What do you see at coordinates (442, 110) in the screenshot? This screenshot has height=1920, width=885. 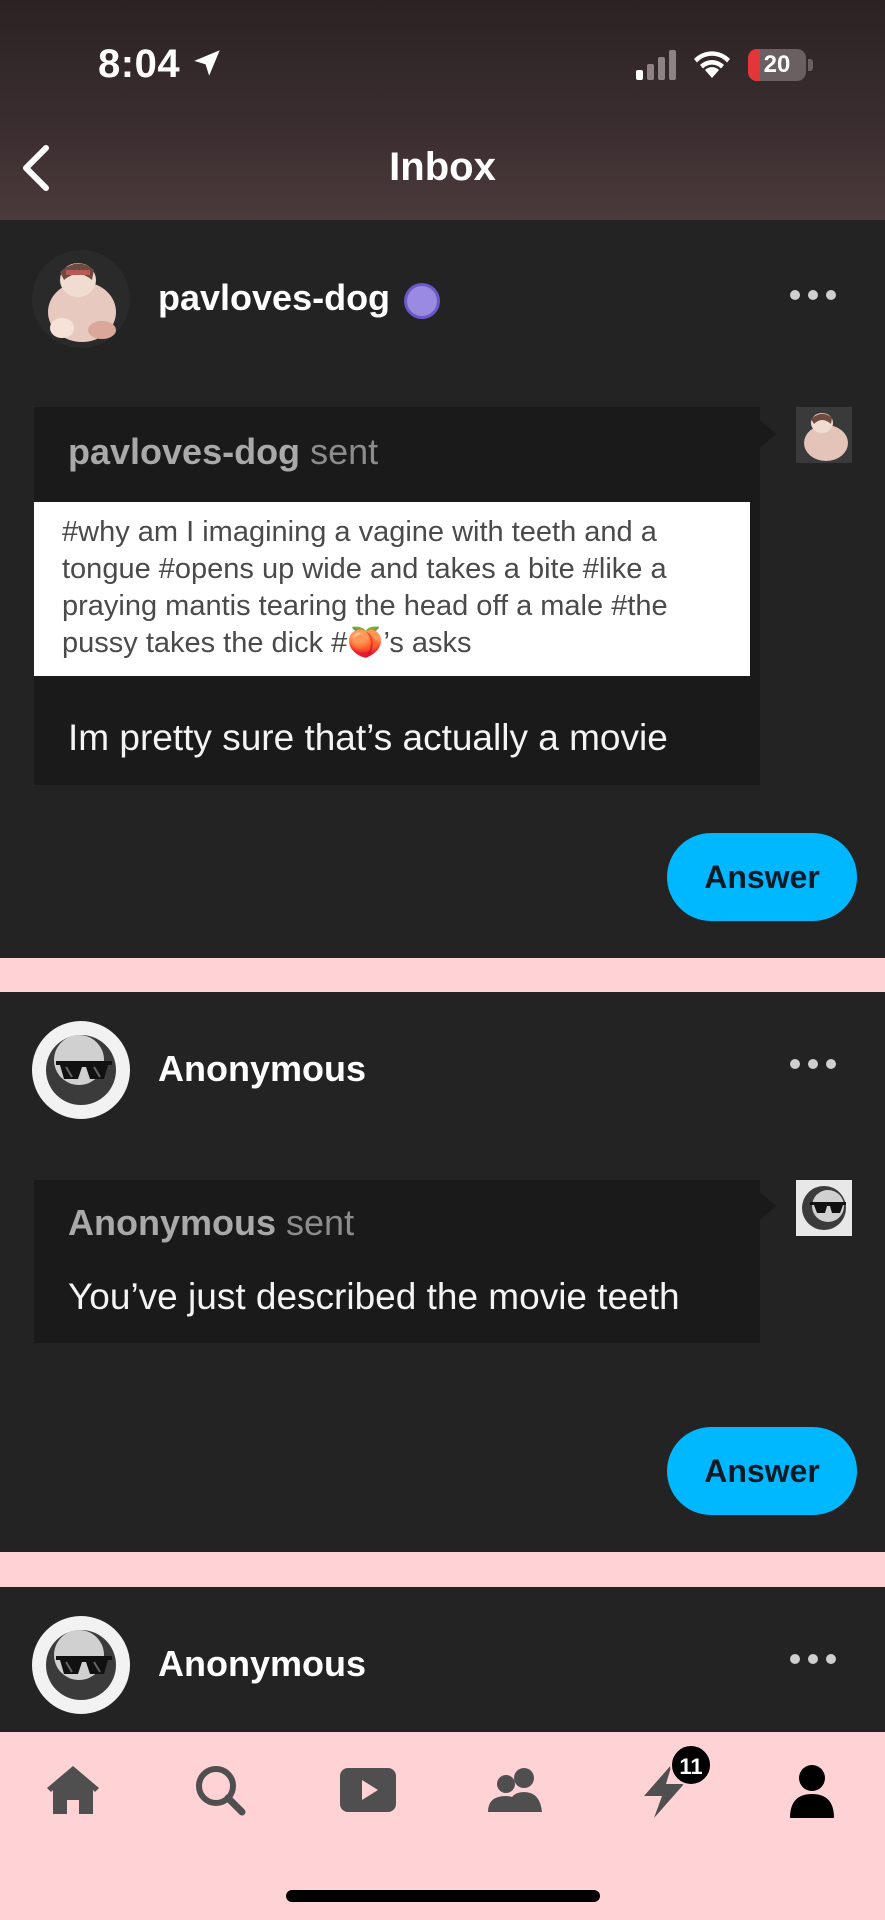 I see `header-bar: 8:04 20 Inbox` at bounding box center [442, 110].